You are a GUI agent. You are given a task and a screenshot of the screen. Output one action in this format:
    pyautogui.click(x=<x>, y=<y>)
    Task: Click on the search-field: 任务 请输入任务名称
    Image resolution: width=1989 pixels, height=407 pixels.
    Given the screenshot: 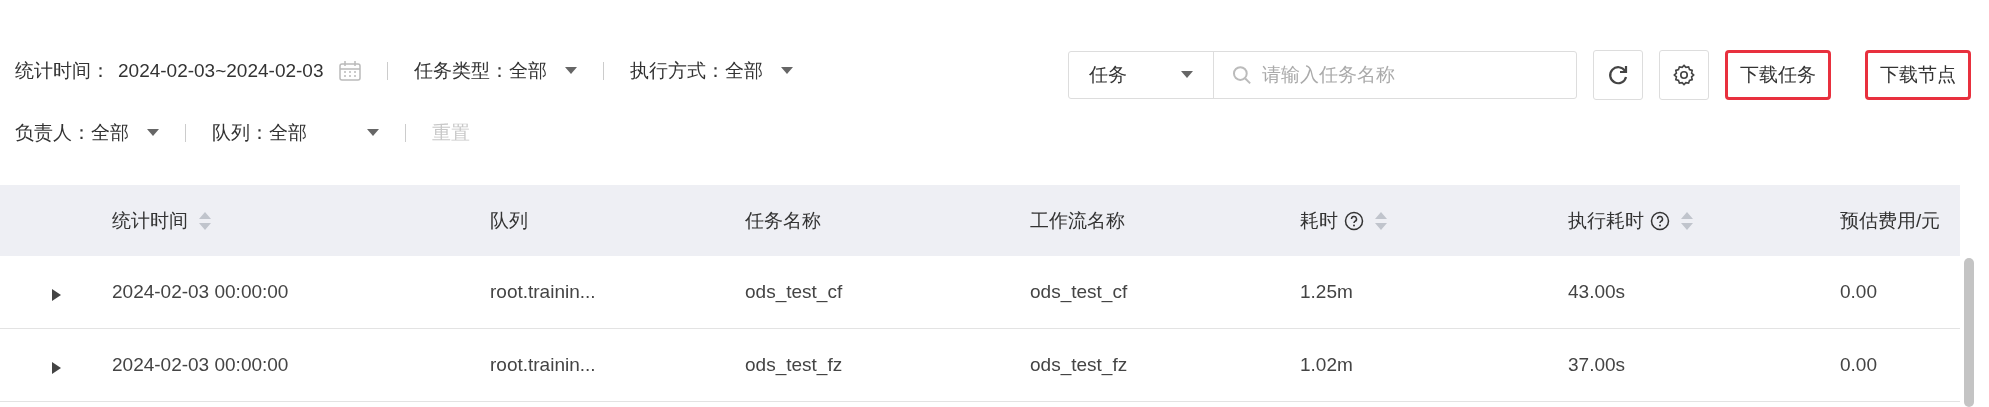 What is the action you would take?
    pyautogui.click(x=1322, y=75)
    